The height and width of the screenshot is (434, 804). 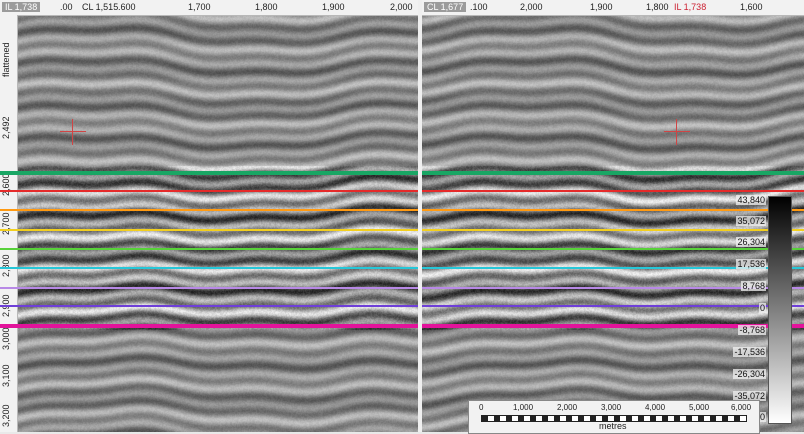 What do you see at coordinates (751, 264) in the screenshot?
I see `colorbar-label: 17,536` at bounding box center [751, 264].